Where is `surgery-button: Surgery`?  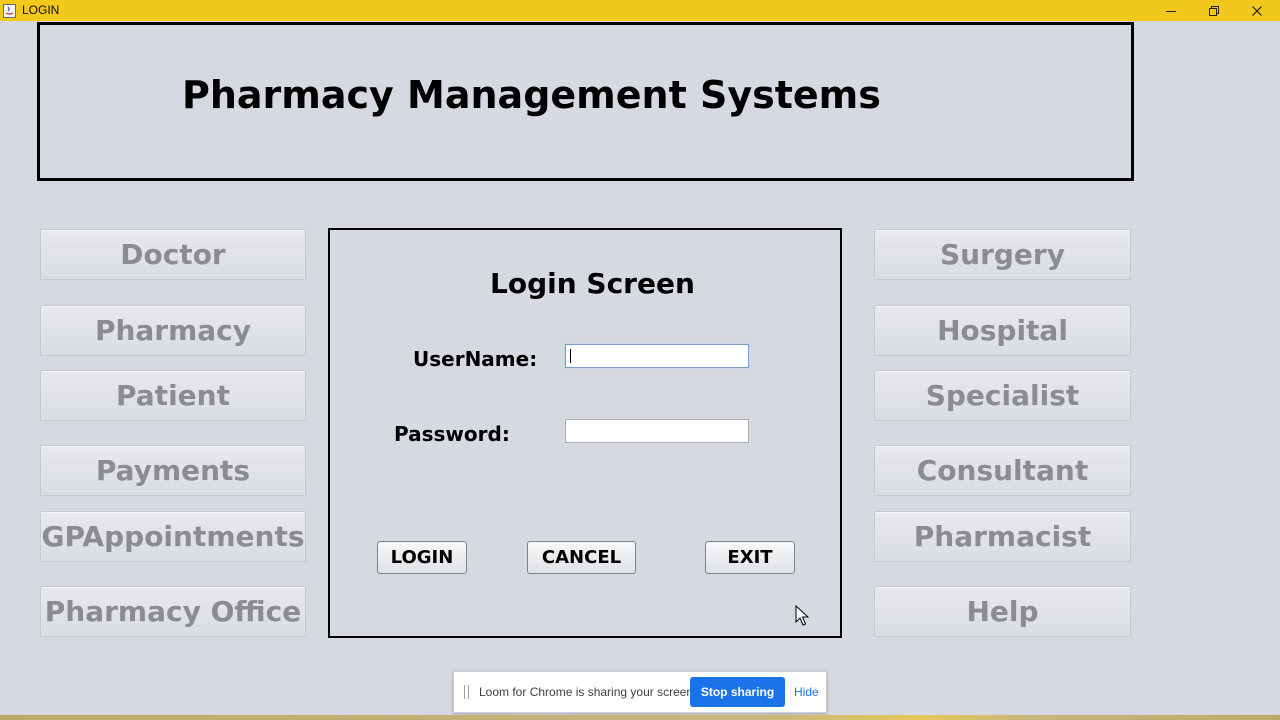
surgery-button: Surgery is located at coordinates (1002, 254).